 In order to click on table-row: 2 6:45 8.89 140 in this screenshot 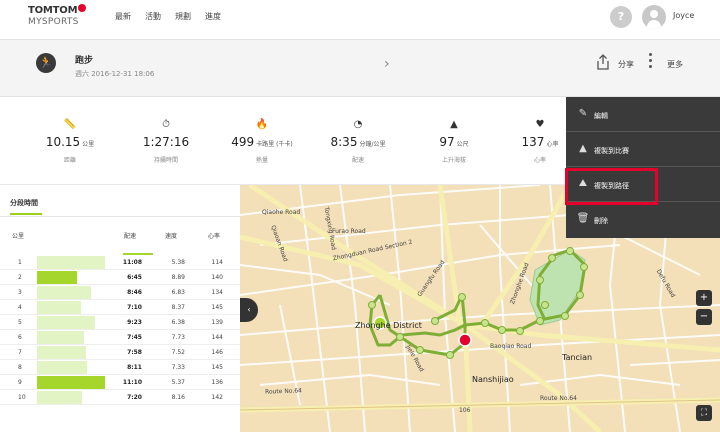, I will do `click(120, 277)`.